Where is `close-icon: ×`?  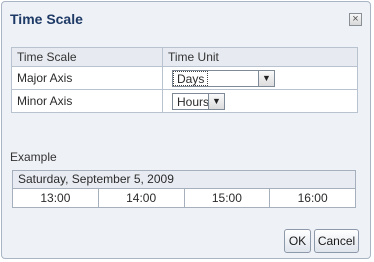
close-icon: × is located at coordinates (355, 19).